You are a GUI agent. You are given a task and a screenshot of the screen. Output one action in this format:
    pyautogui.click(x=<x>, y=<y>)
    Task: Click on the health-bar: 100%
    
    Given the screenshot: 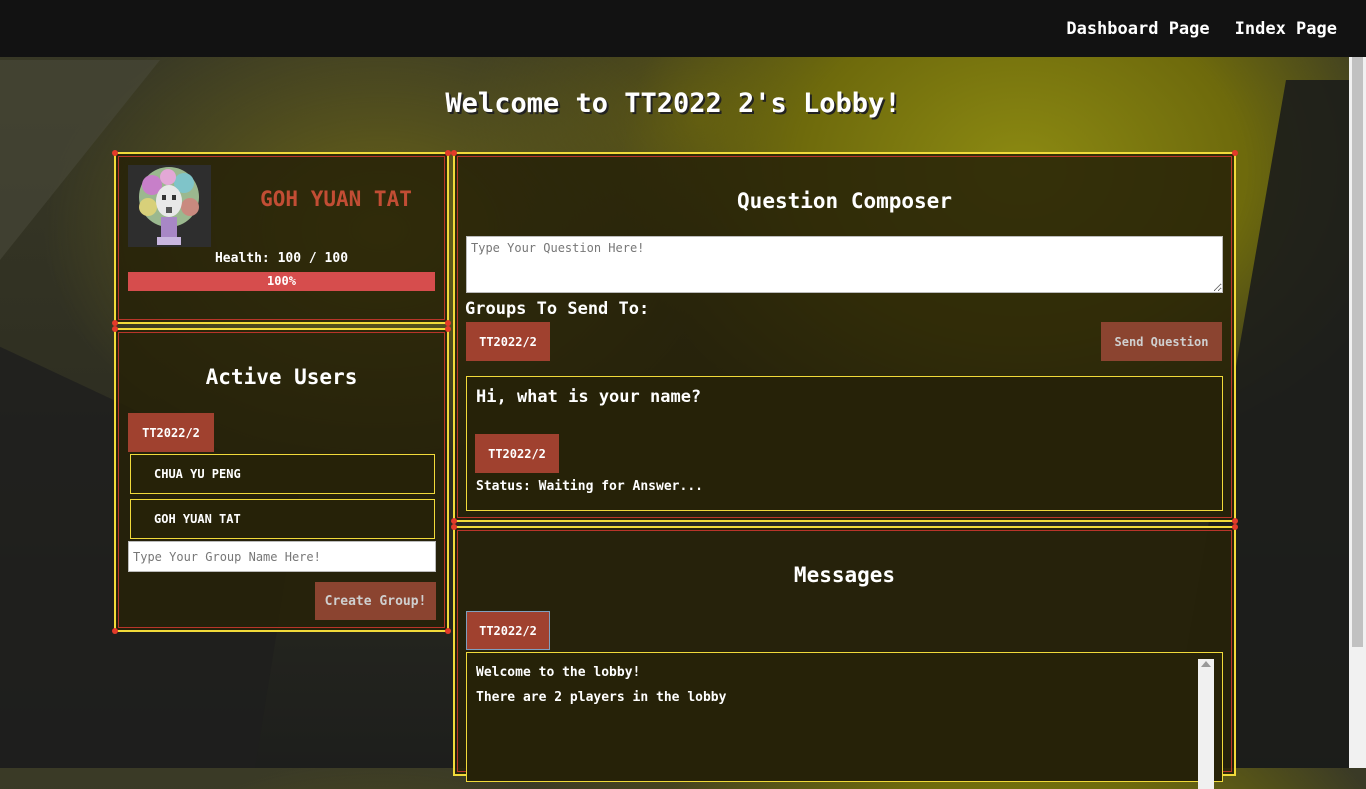 What is the action you would take?
    pyautogui.click(x=281, y=281)
    